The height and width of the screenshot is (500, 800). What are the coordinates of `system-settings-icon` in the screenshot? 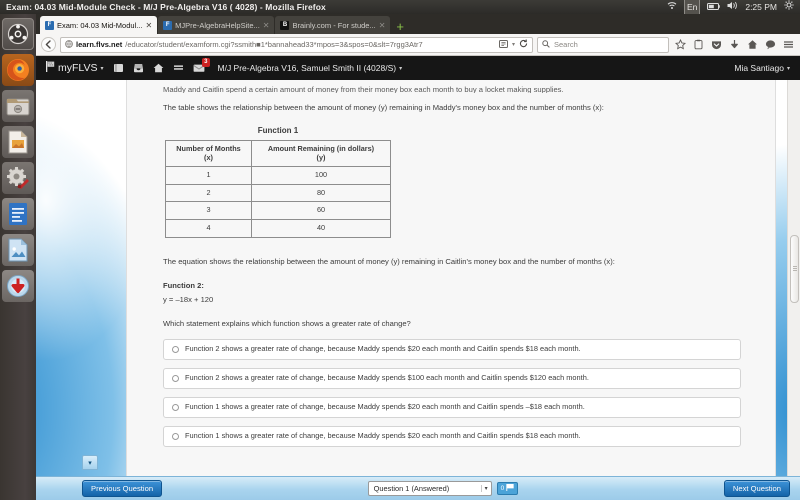 It's located at (18, 178).